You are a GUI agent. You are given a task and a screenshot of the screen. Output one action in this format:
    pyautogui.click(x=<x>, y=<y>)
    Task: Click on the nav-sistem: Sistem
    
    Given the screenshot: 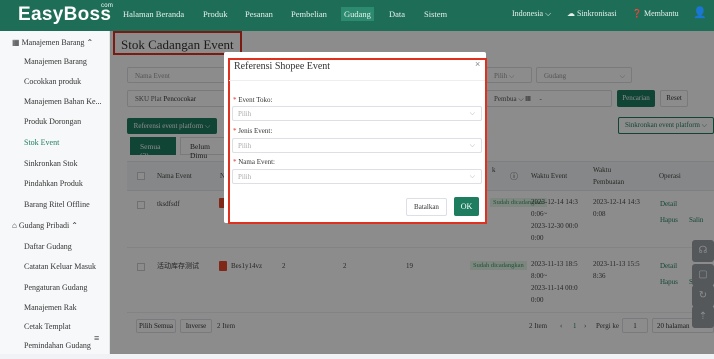 What is the action you would take?
    pyautogui.click(x=435, y=14)
    